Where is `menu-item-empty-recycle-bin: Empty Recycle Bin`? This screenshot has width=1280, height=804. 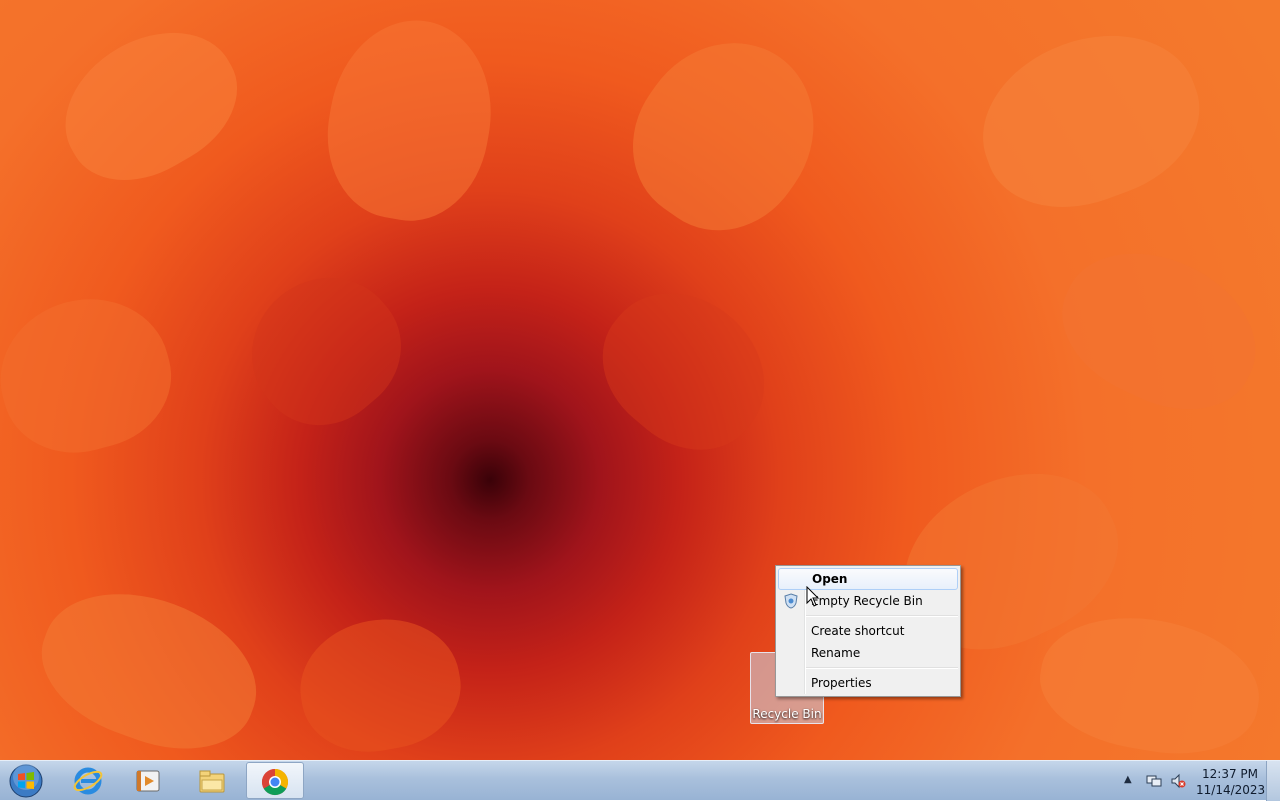 menu-item-empty-recycle-bin: Empty Recycle Bin is located at coordinates (868, 601).